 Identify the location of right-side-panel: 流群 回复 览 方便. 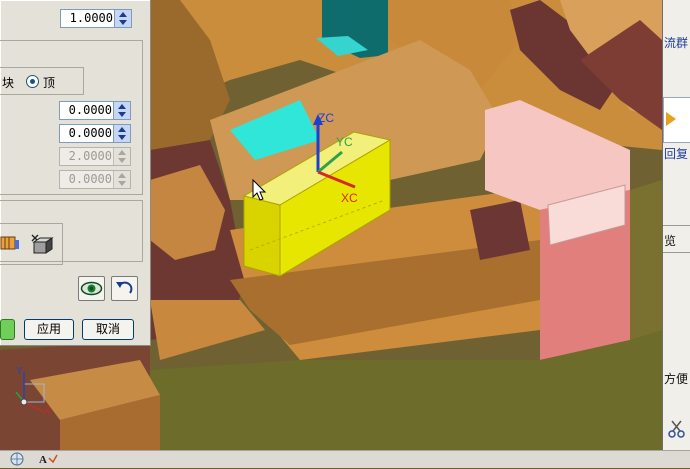
(676, 225).